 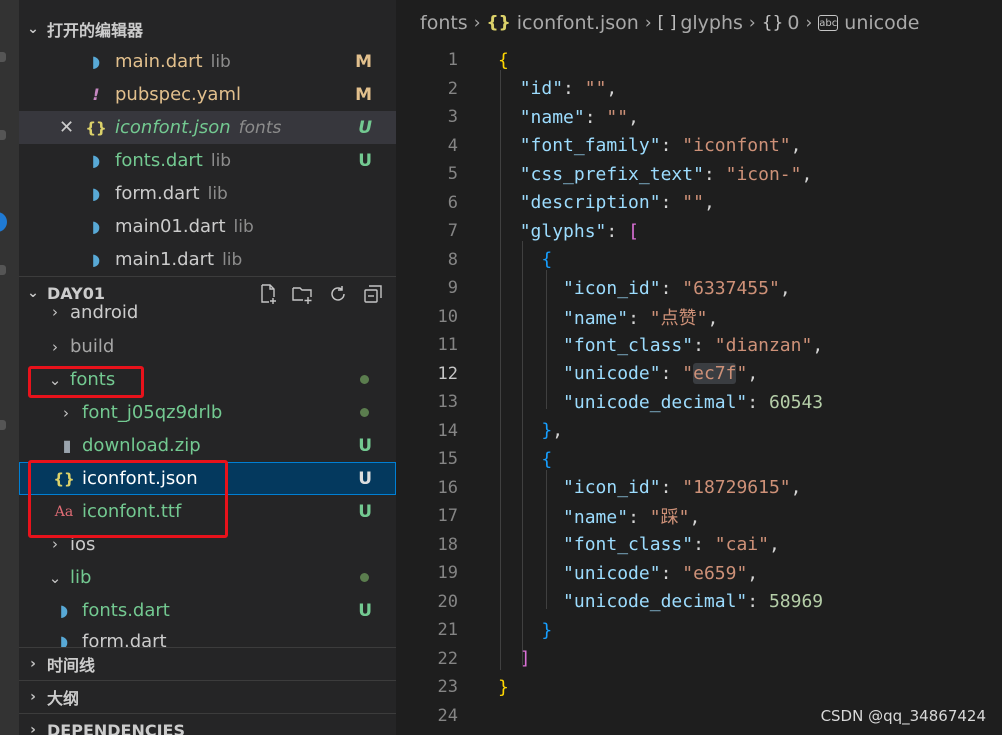 What do you see at coordinates (828, 23) in the screenshot?
I see `string-key-icon: abc` at bounding box center [828, 23].